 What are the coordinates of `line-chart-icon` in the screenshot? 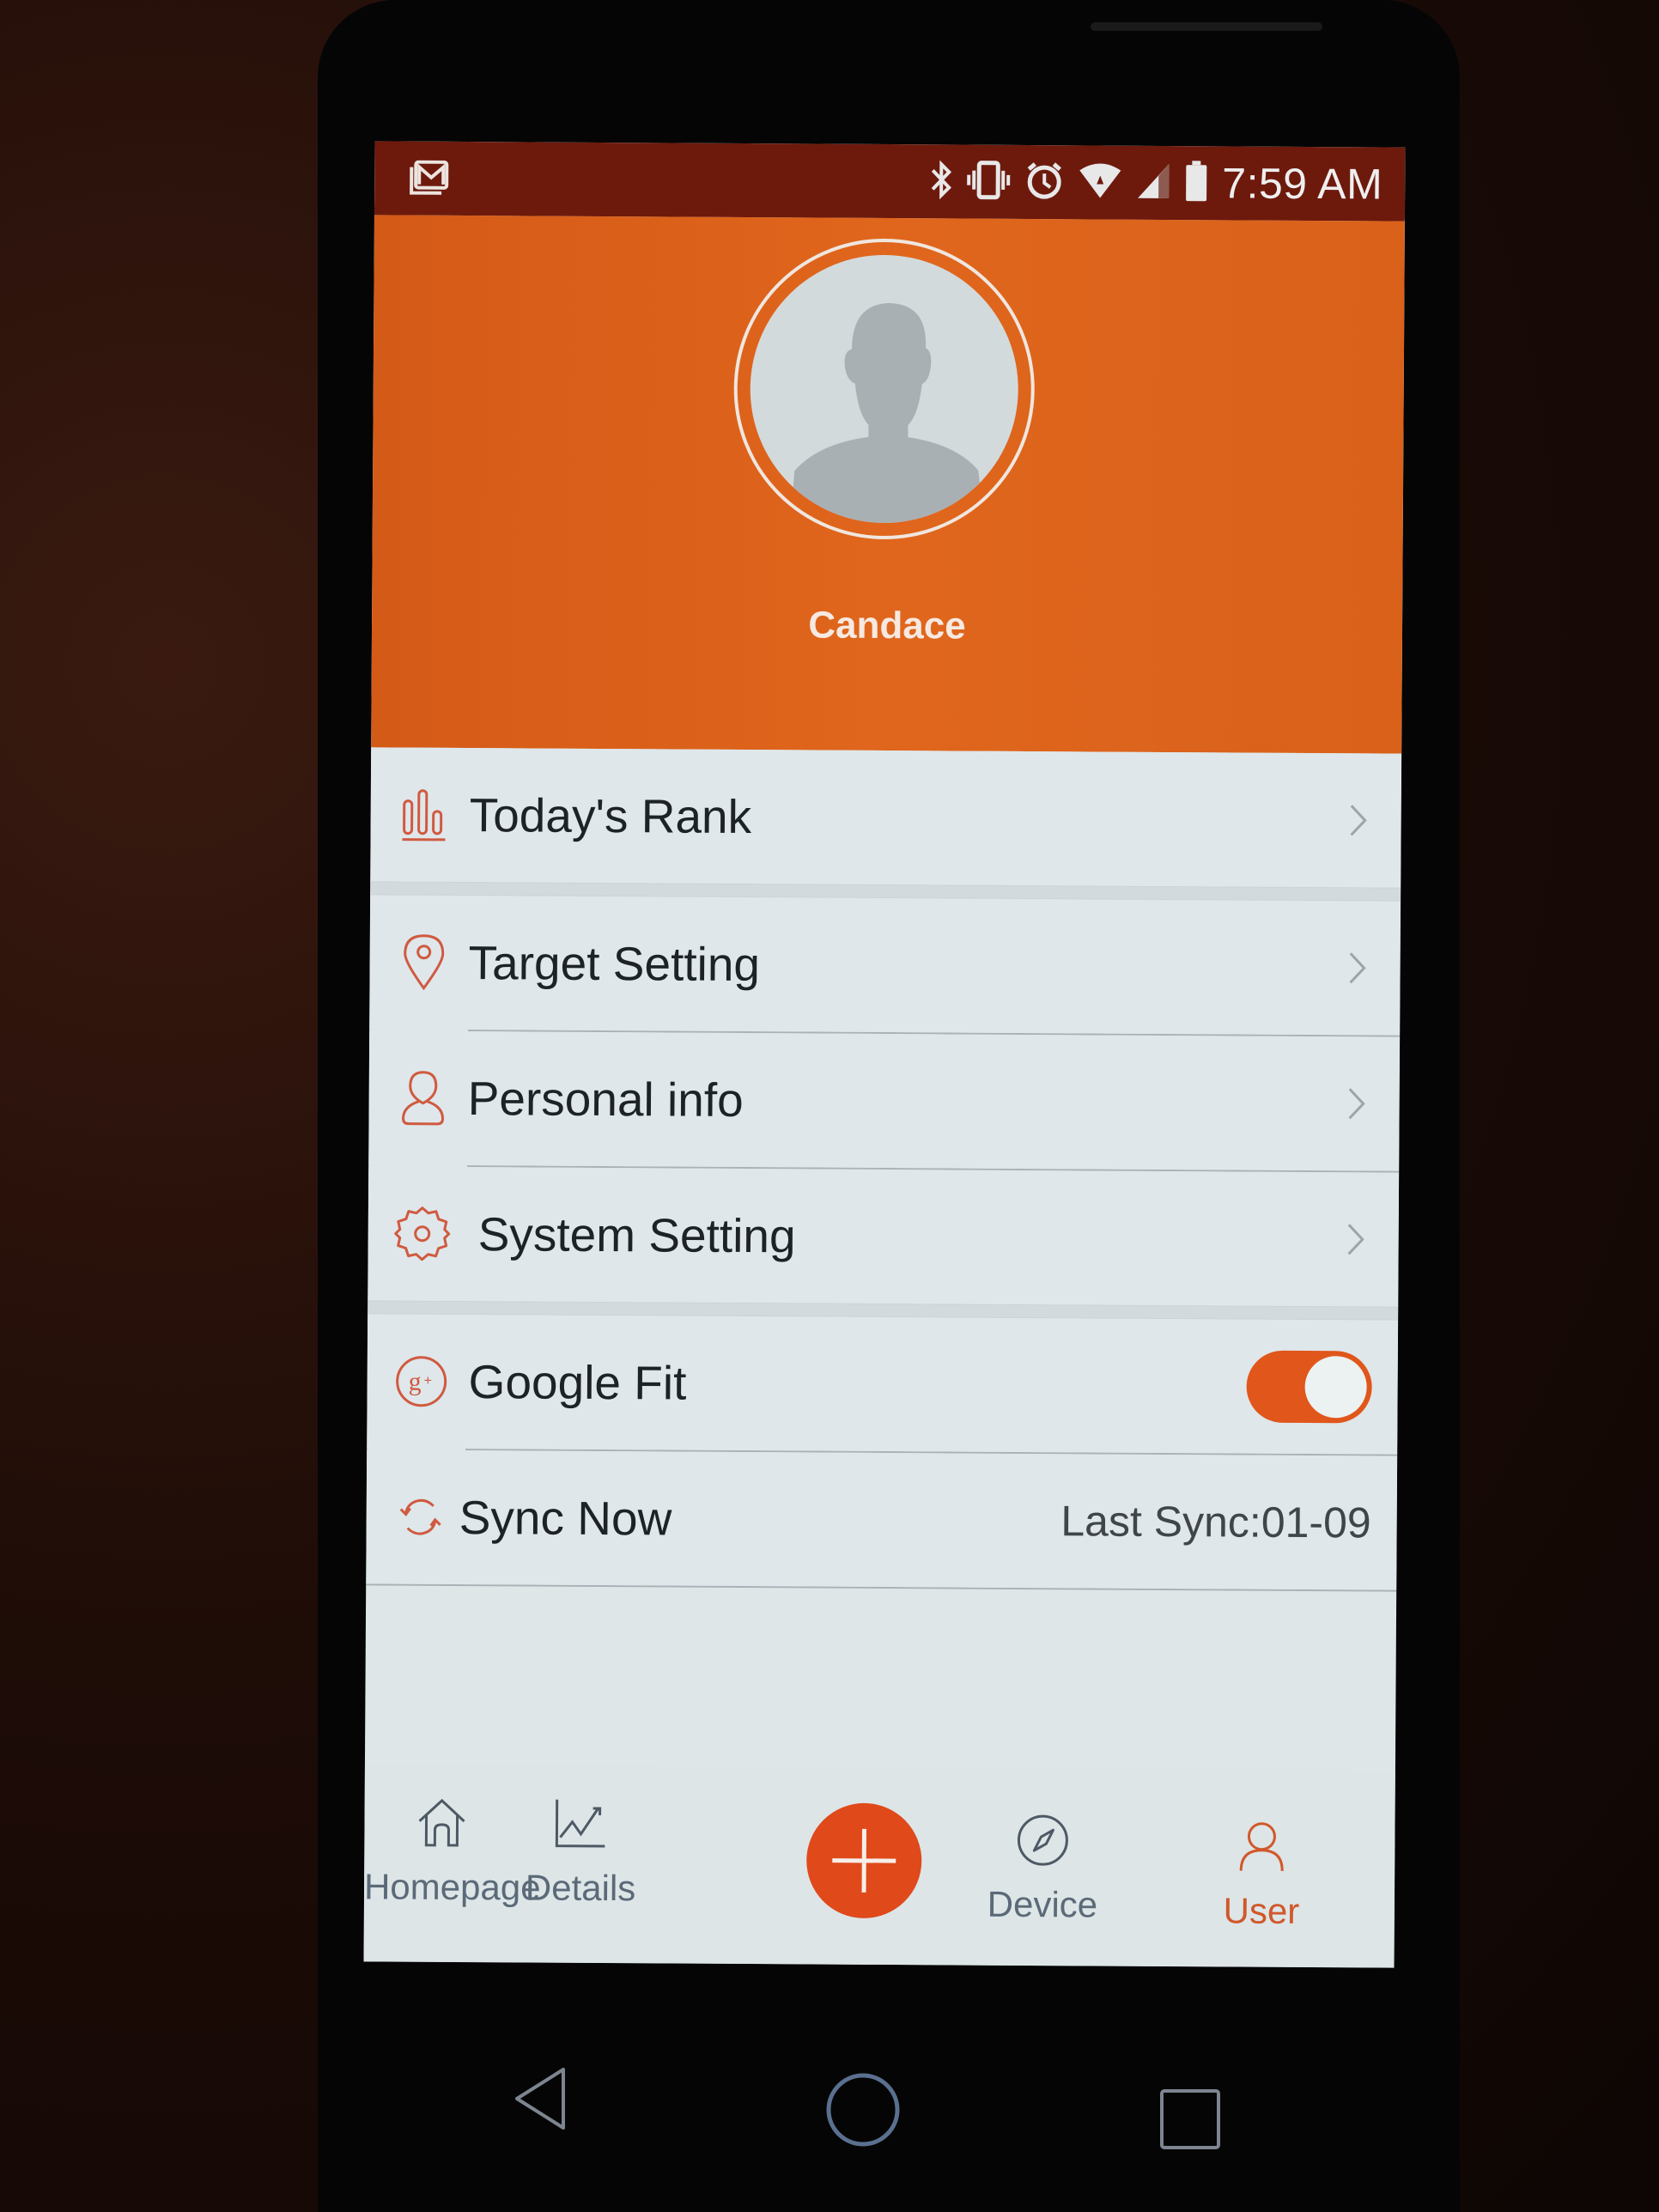 It's located at (580, 1827).